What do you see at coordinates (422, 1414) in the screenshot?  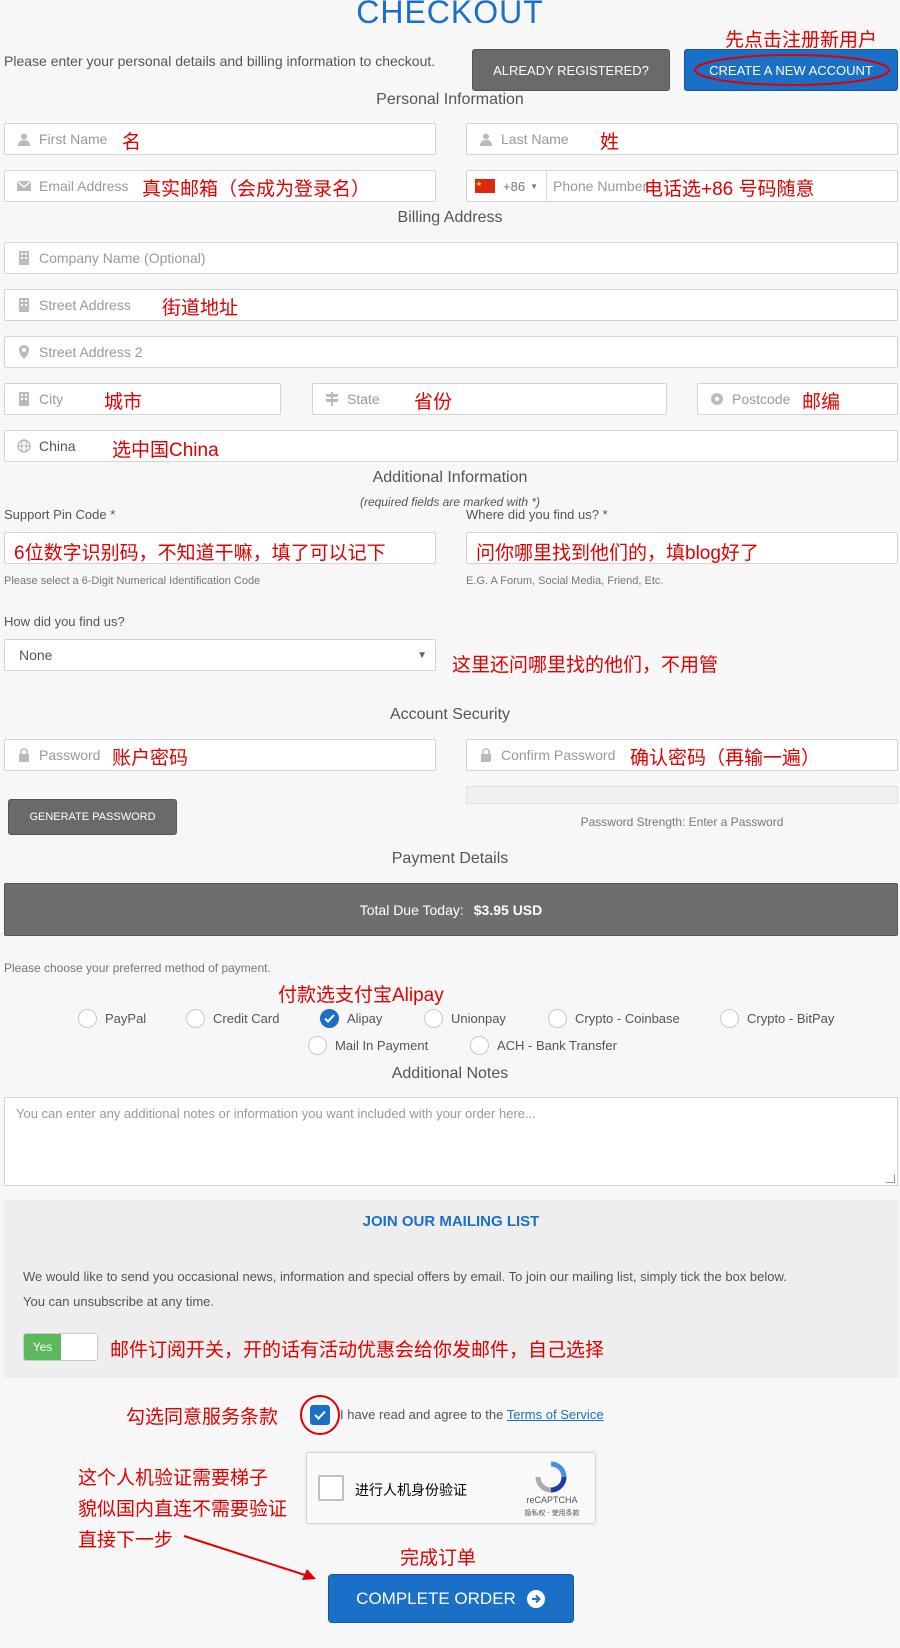 I see `tos-label: I have read and agree to the` at bounding box center [422, 1414].